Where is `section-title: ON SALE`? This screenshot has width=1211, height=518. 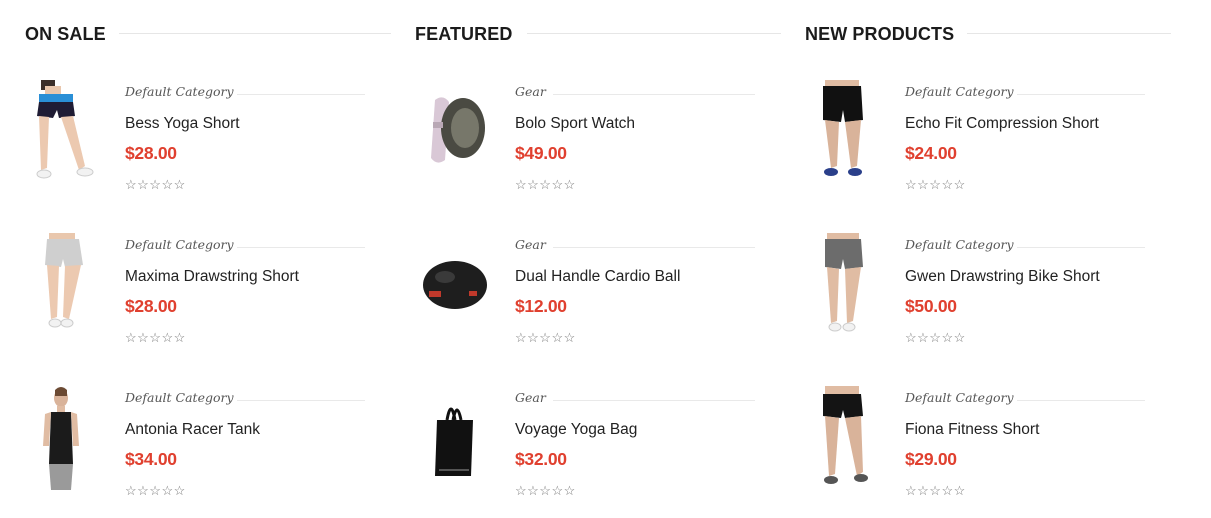
section-title: ON SALE is located at coordinates (65, 34).